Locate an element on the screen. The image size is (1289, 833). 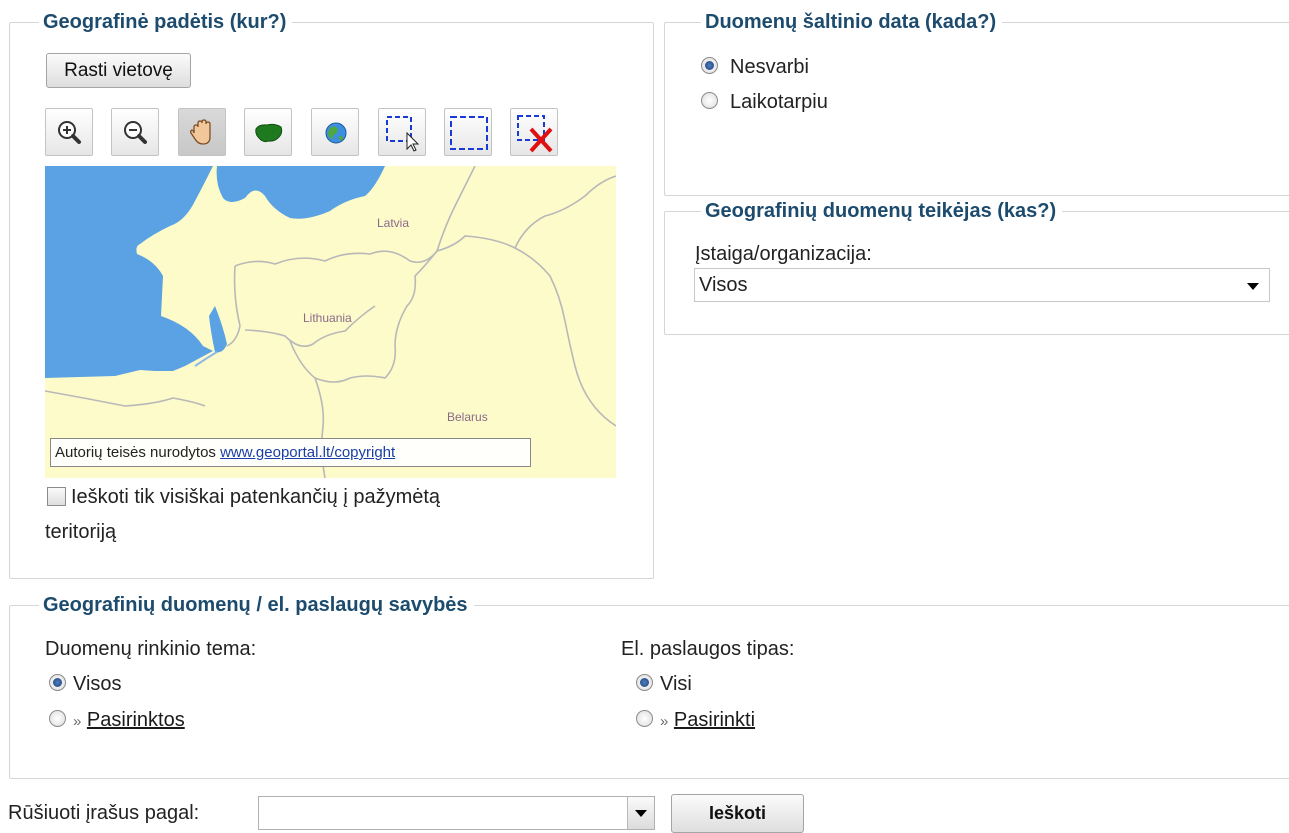
zoom-out-button is located at coordinates (135, 132).